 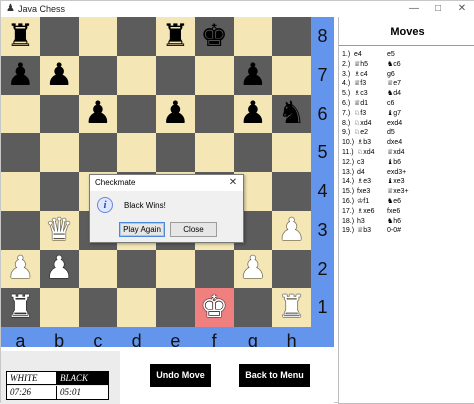 I want to click on move-16-black: ♞e6, so click(x=394, y=201).